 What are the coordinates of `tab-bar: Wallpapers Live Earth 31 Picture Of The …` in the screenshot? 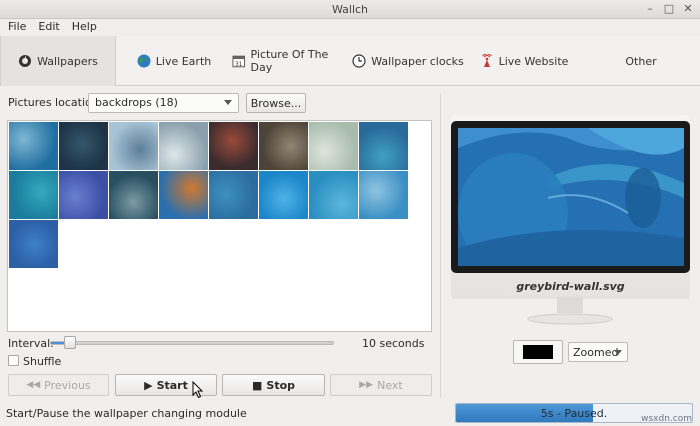 It's located at (350, 61).